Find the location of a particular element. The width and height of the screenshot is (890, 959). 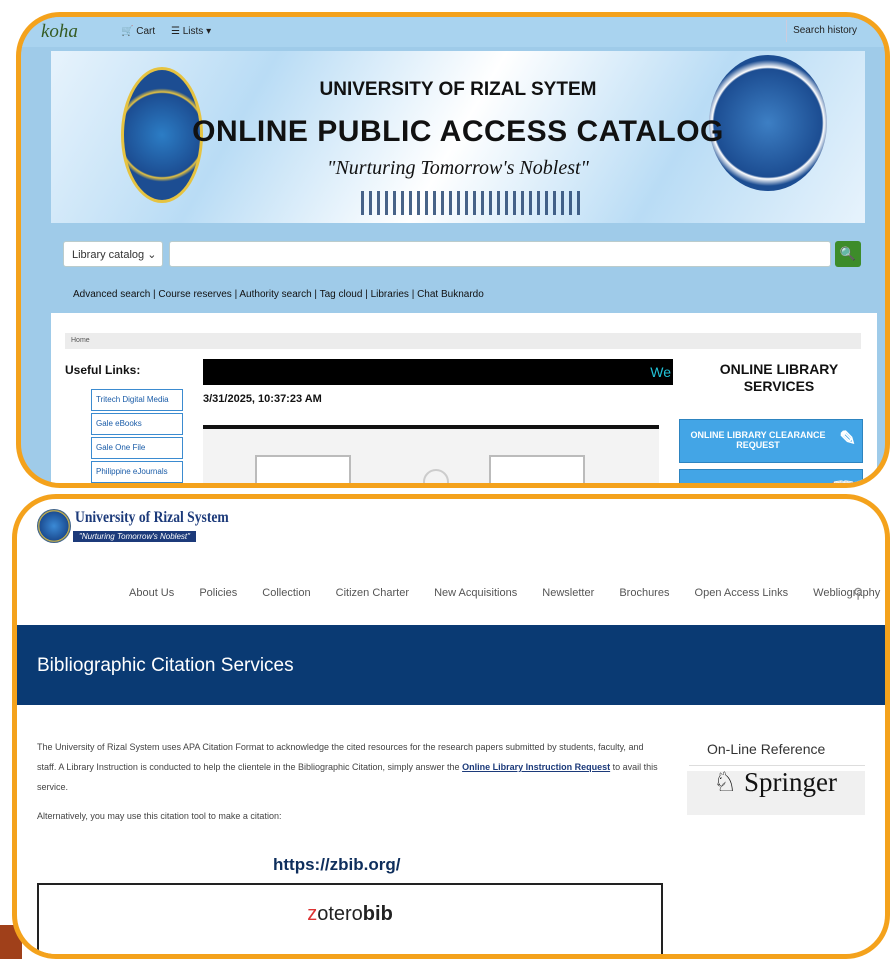

video-thumbnail-right is located at coordinates (537, 469).